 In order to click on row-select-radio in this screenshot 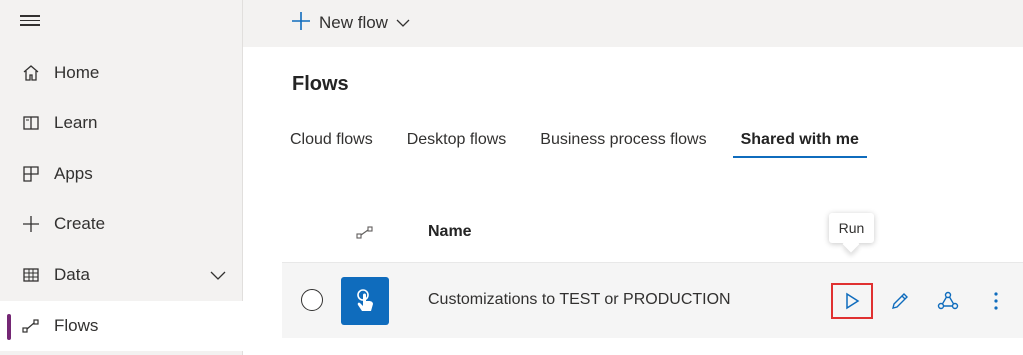, I will do `click(312, 300)`.